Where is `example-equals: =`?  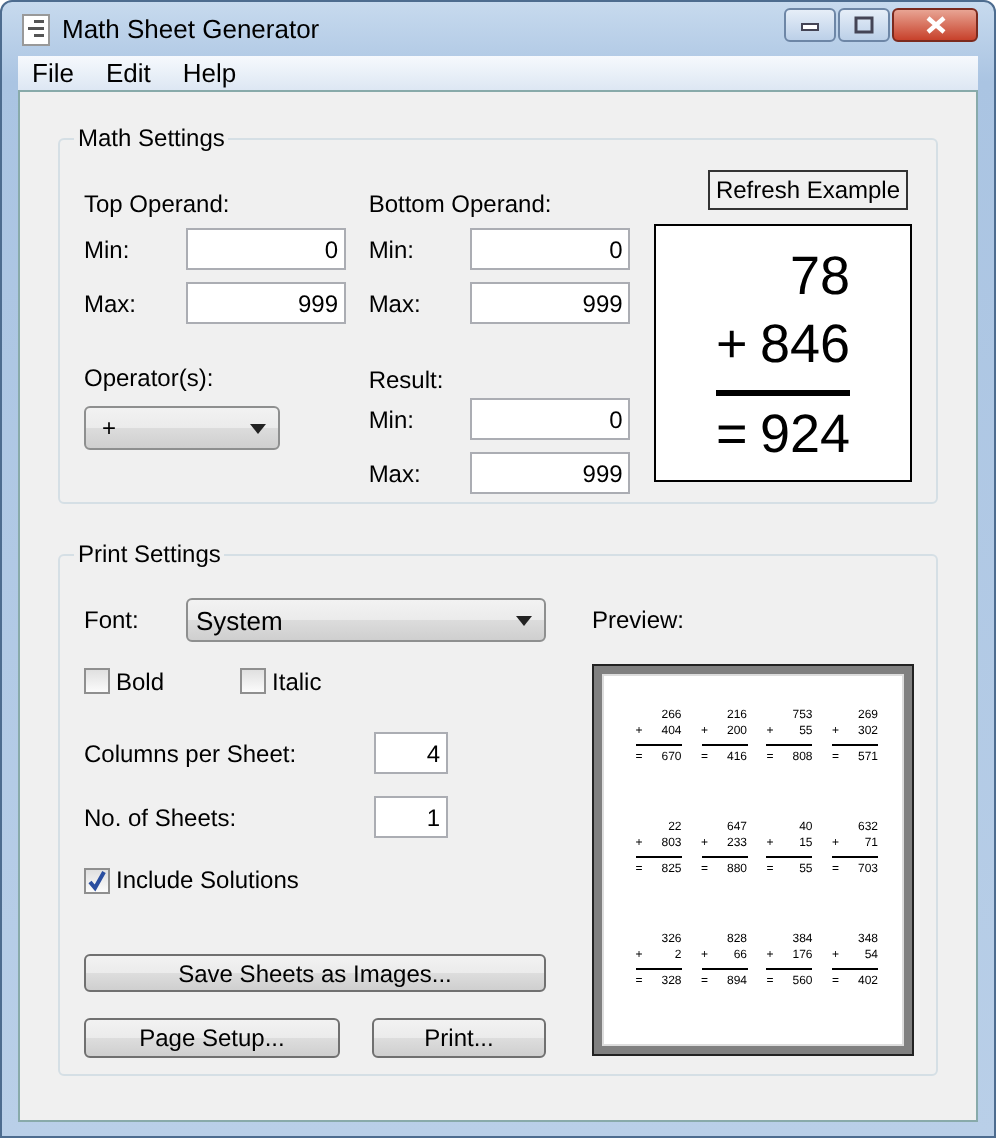 example-equals: = is located at coordinates (732, 435).